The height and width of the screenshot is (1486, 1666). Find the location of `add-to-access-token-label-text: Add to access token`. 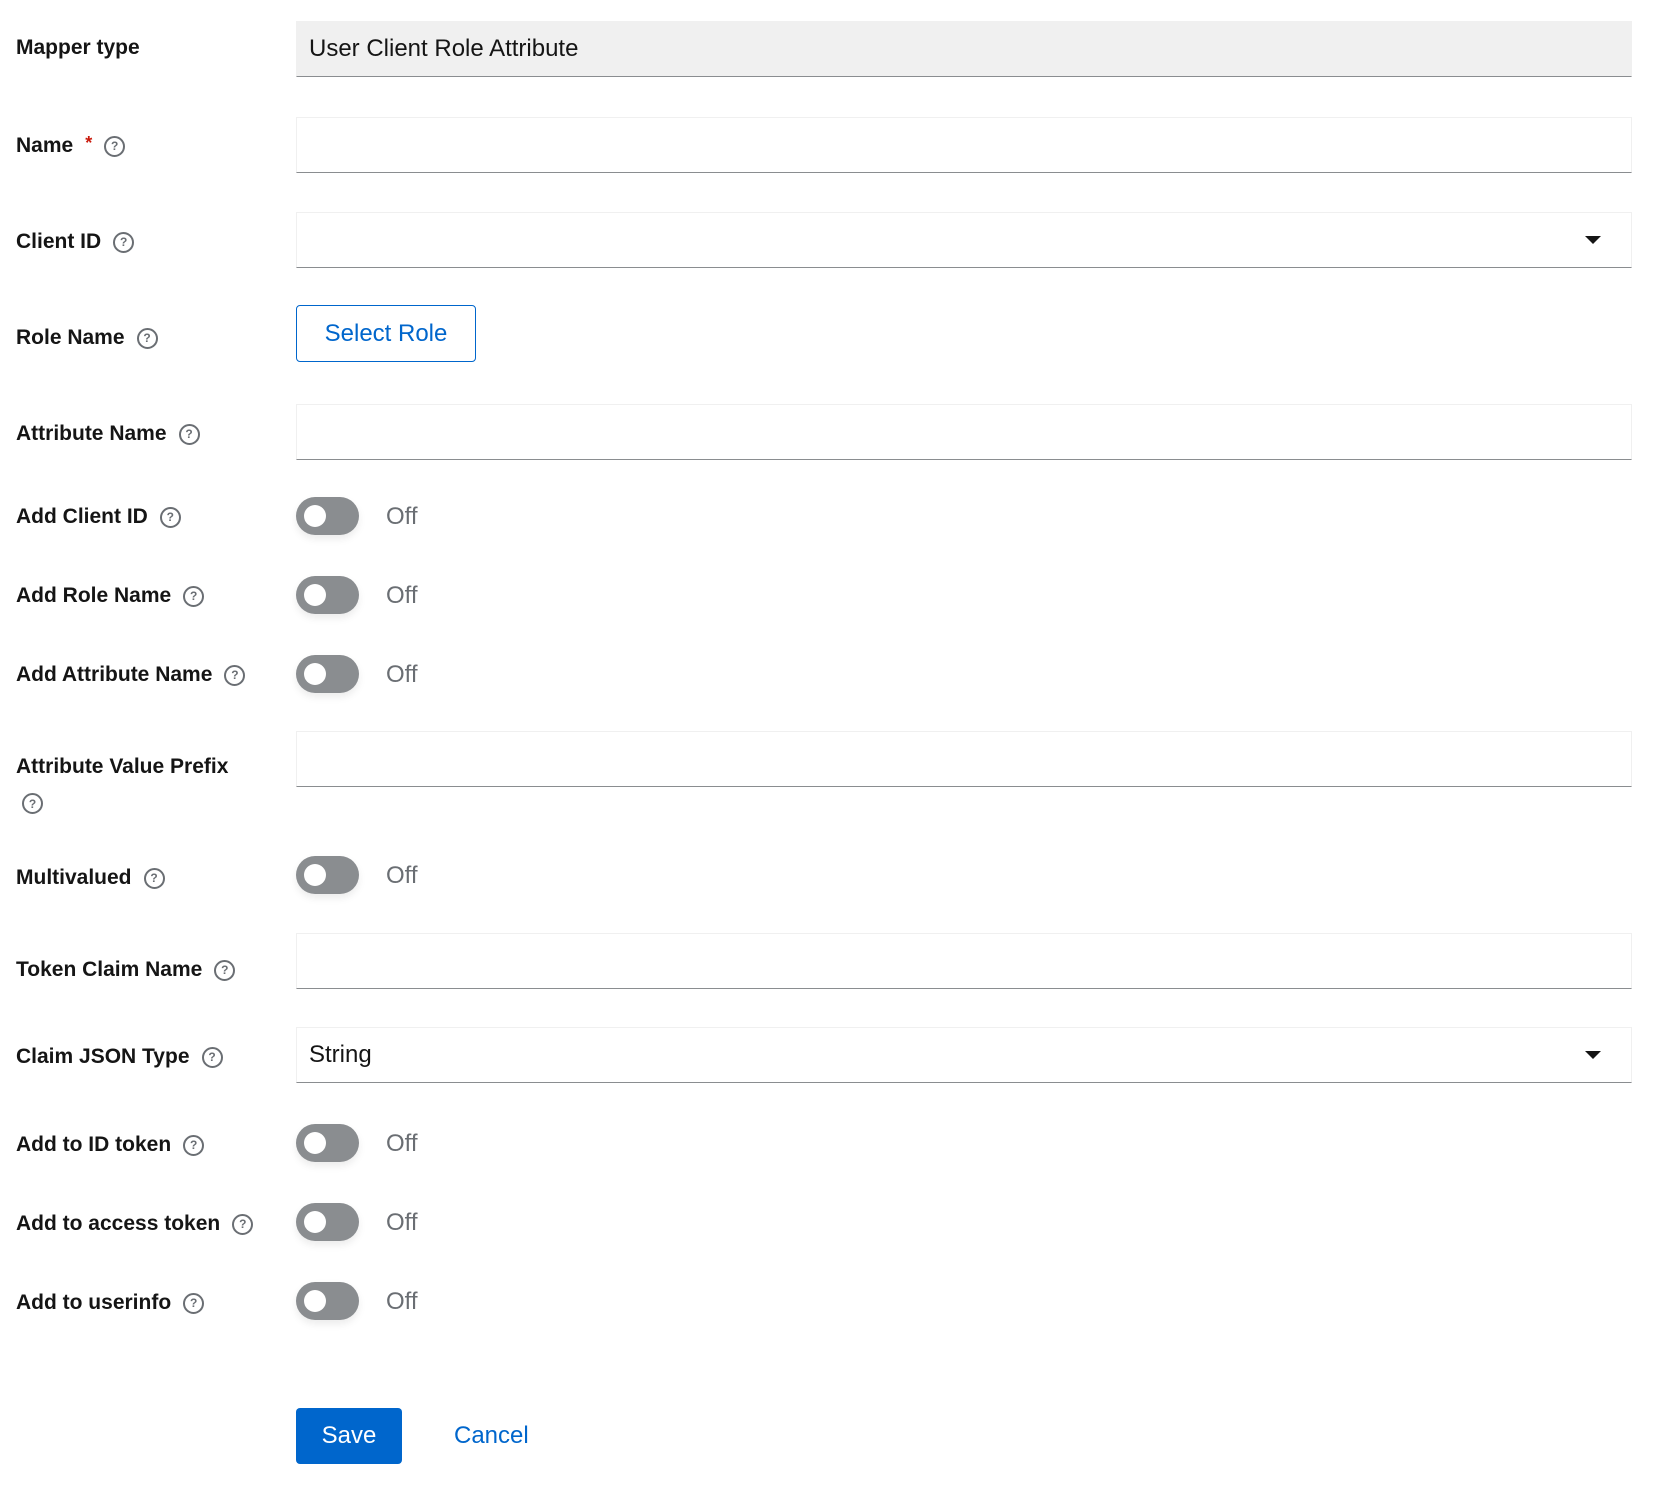

add-to-access-token-label-text: Add to access token is located at coordinates (118, 1223).